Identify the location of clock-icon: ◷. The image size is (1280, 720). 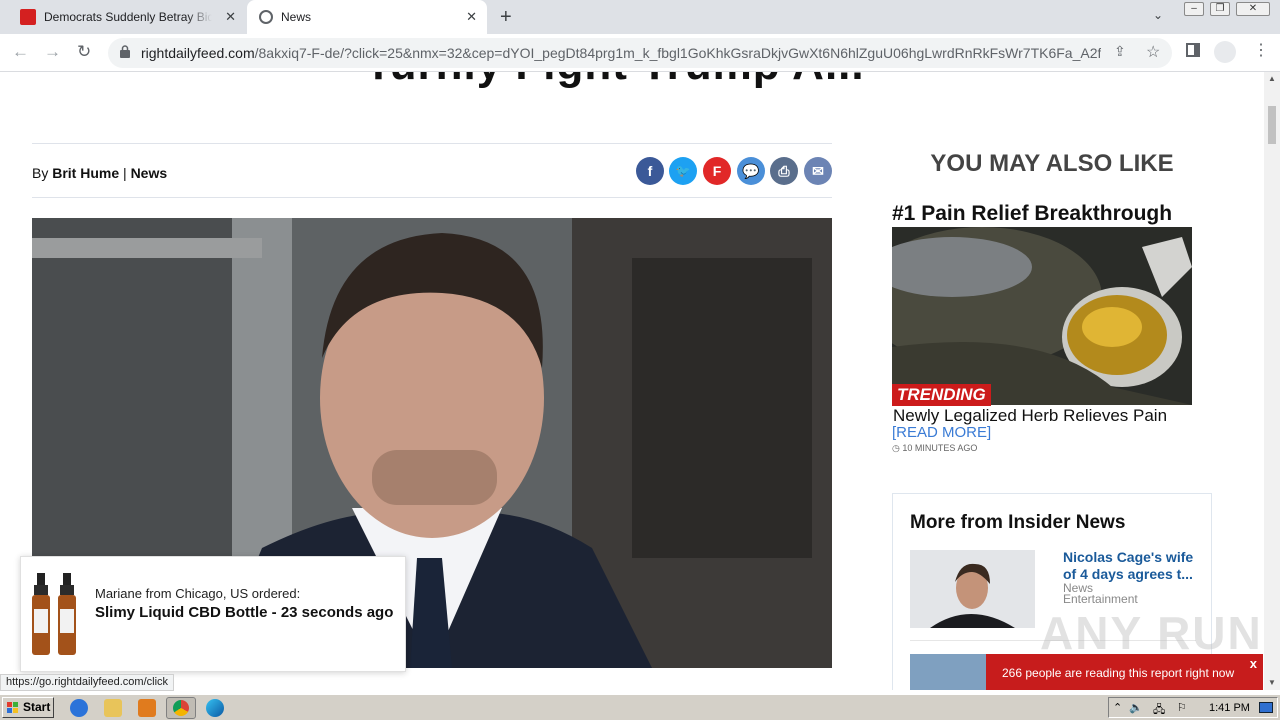
(897, 448).